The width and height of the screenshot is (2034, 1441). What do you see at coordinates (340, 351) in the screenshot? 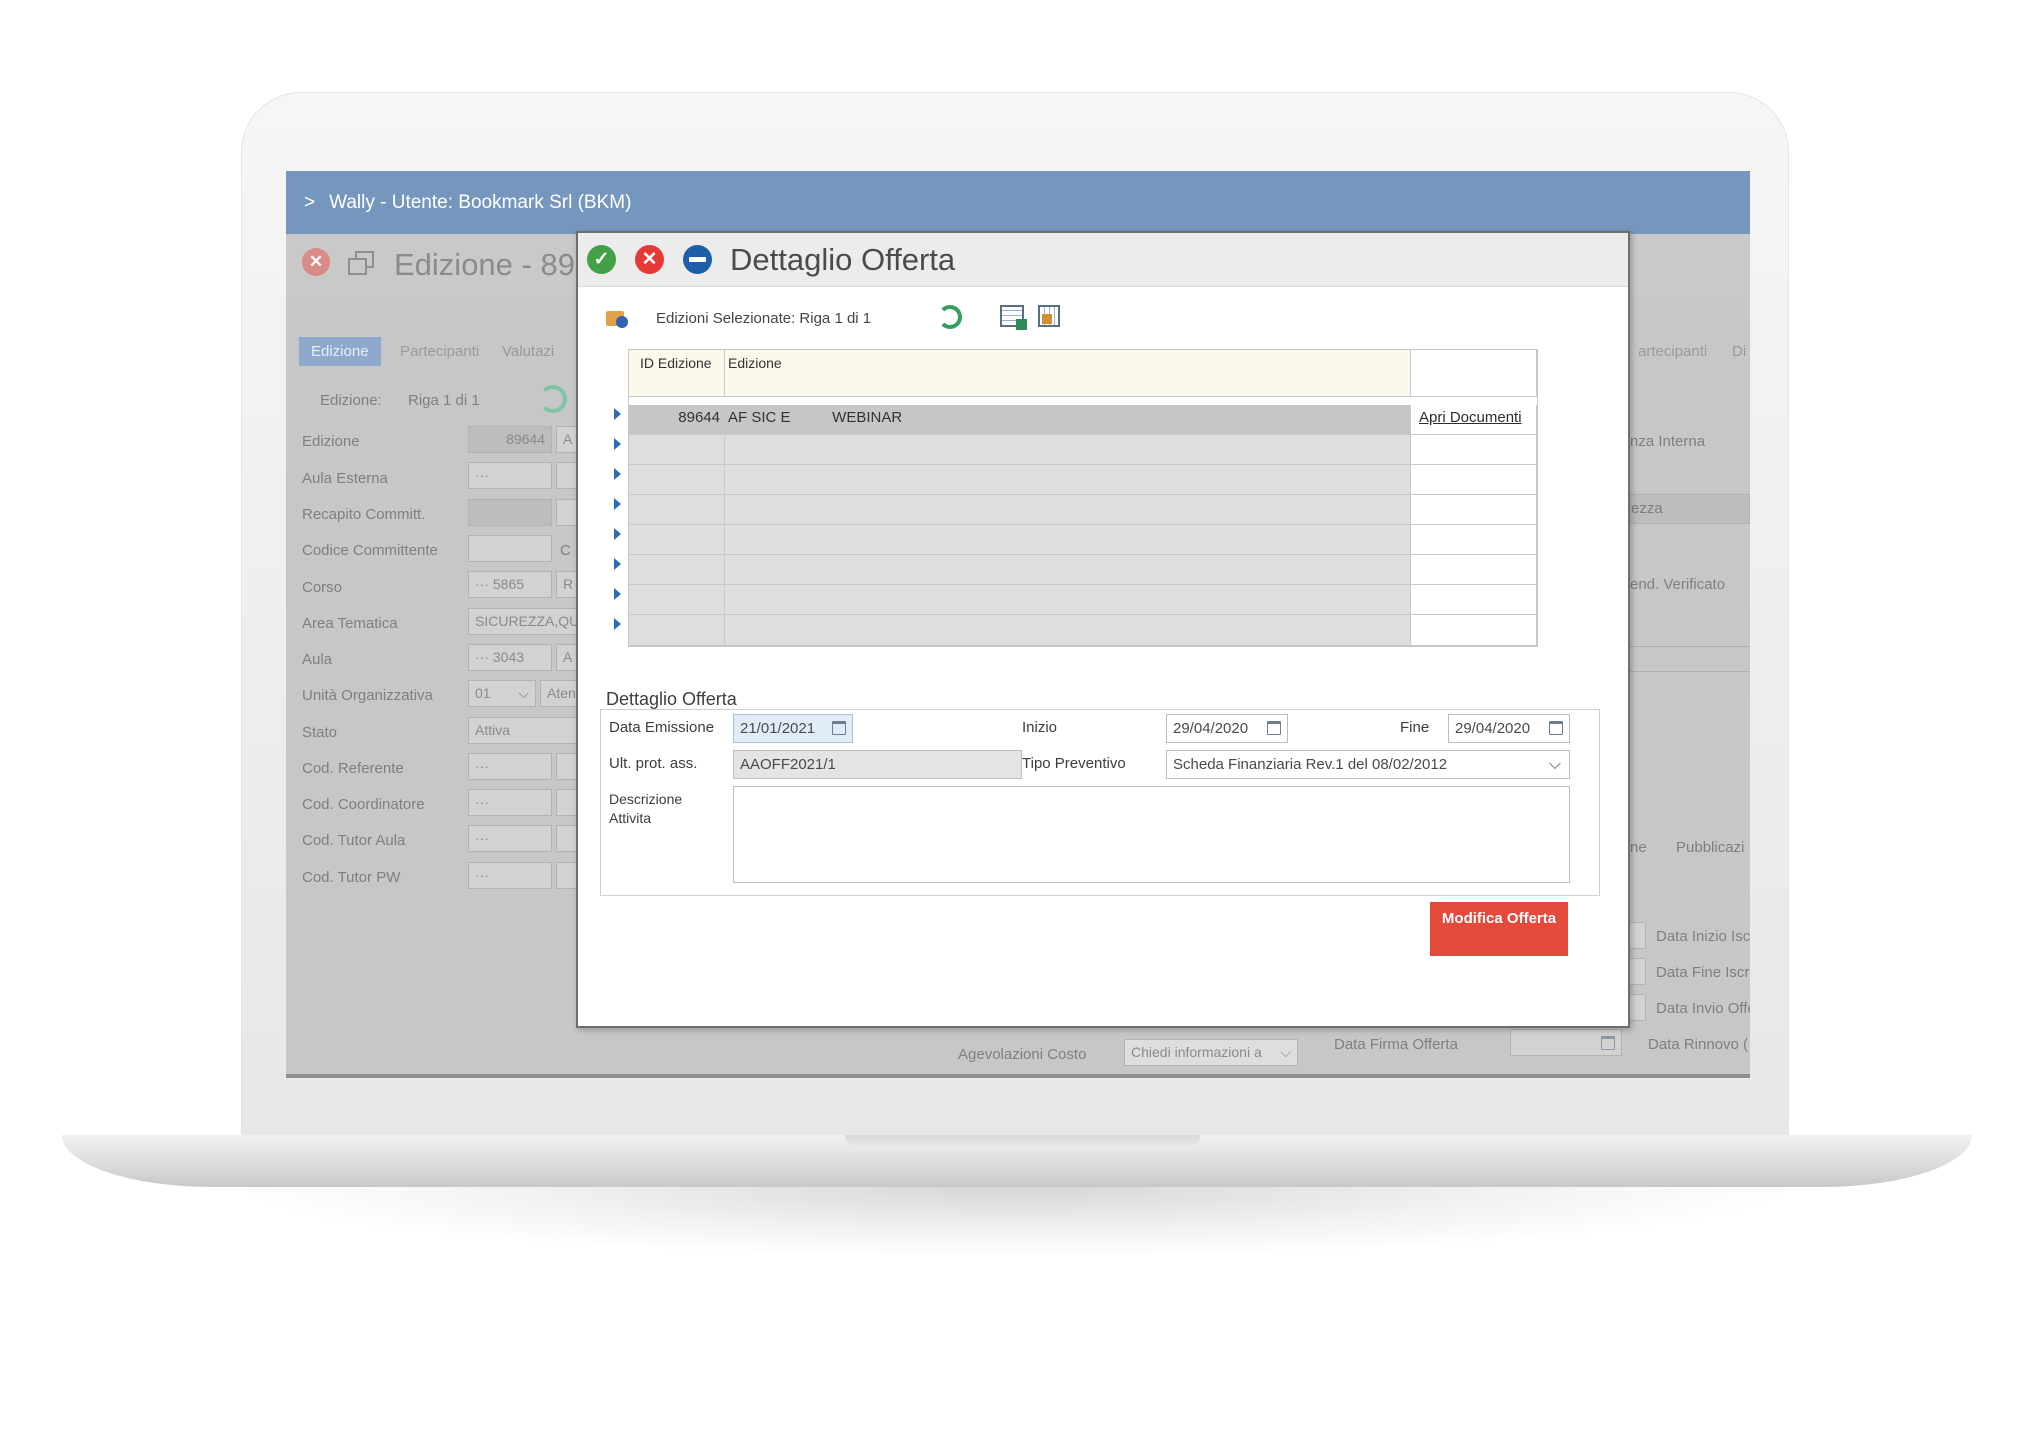
I see `tab-edizione: Edizione` at bounding box center [340, 351].